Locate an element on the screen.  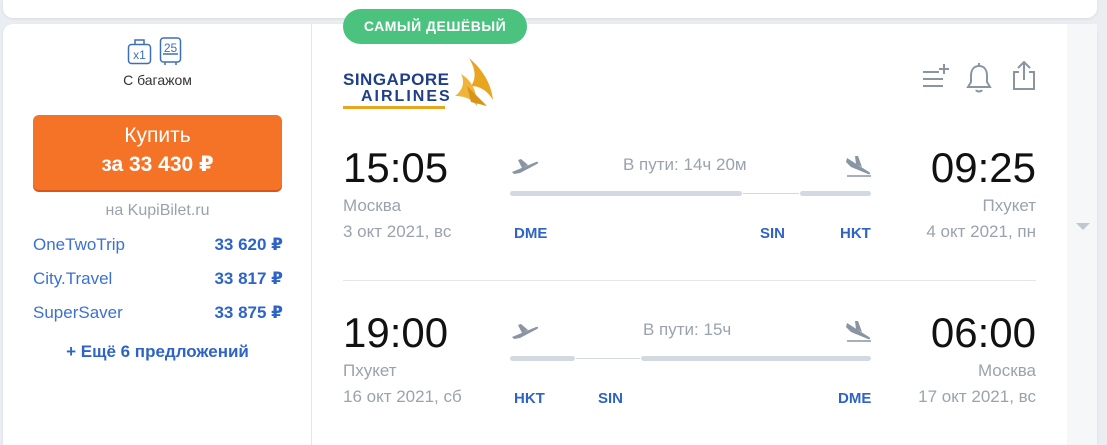
baggage-label: С багажом is located at coordinates (157, 80).